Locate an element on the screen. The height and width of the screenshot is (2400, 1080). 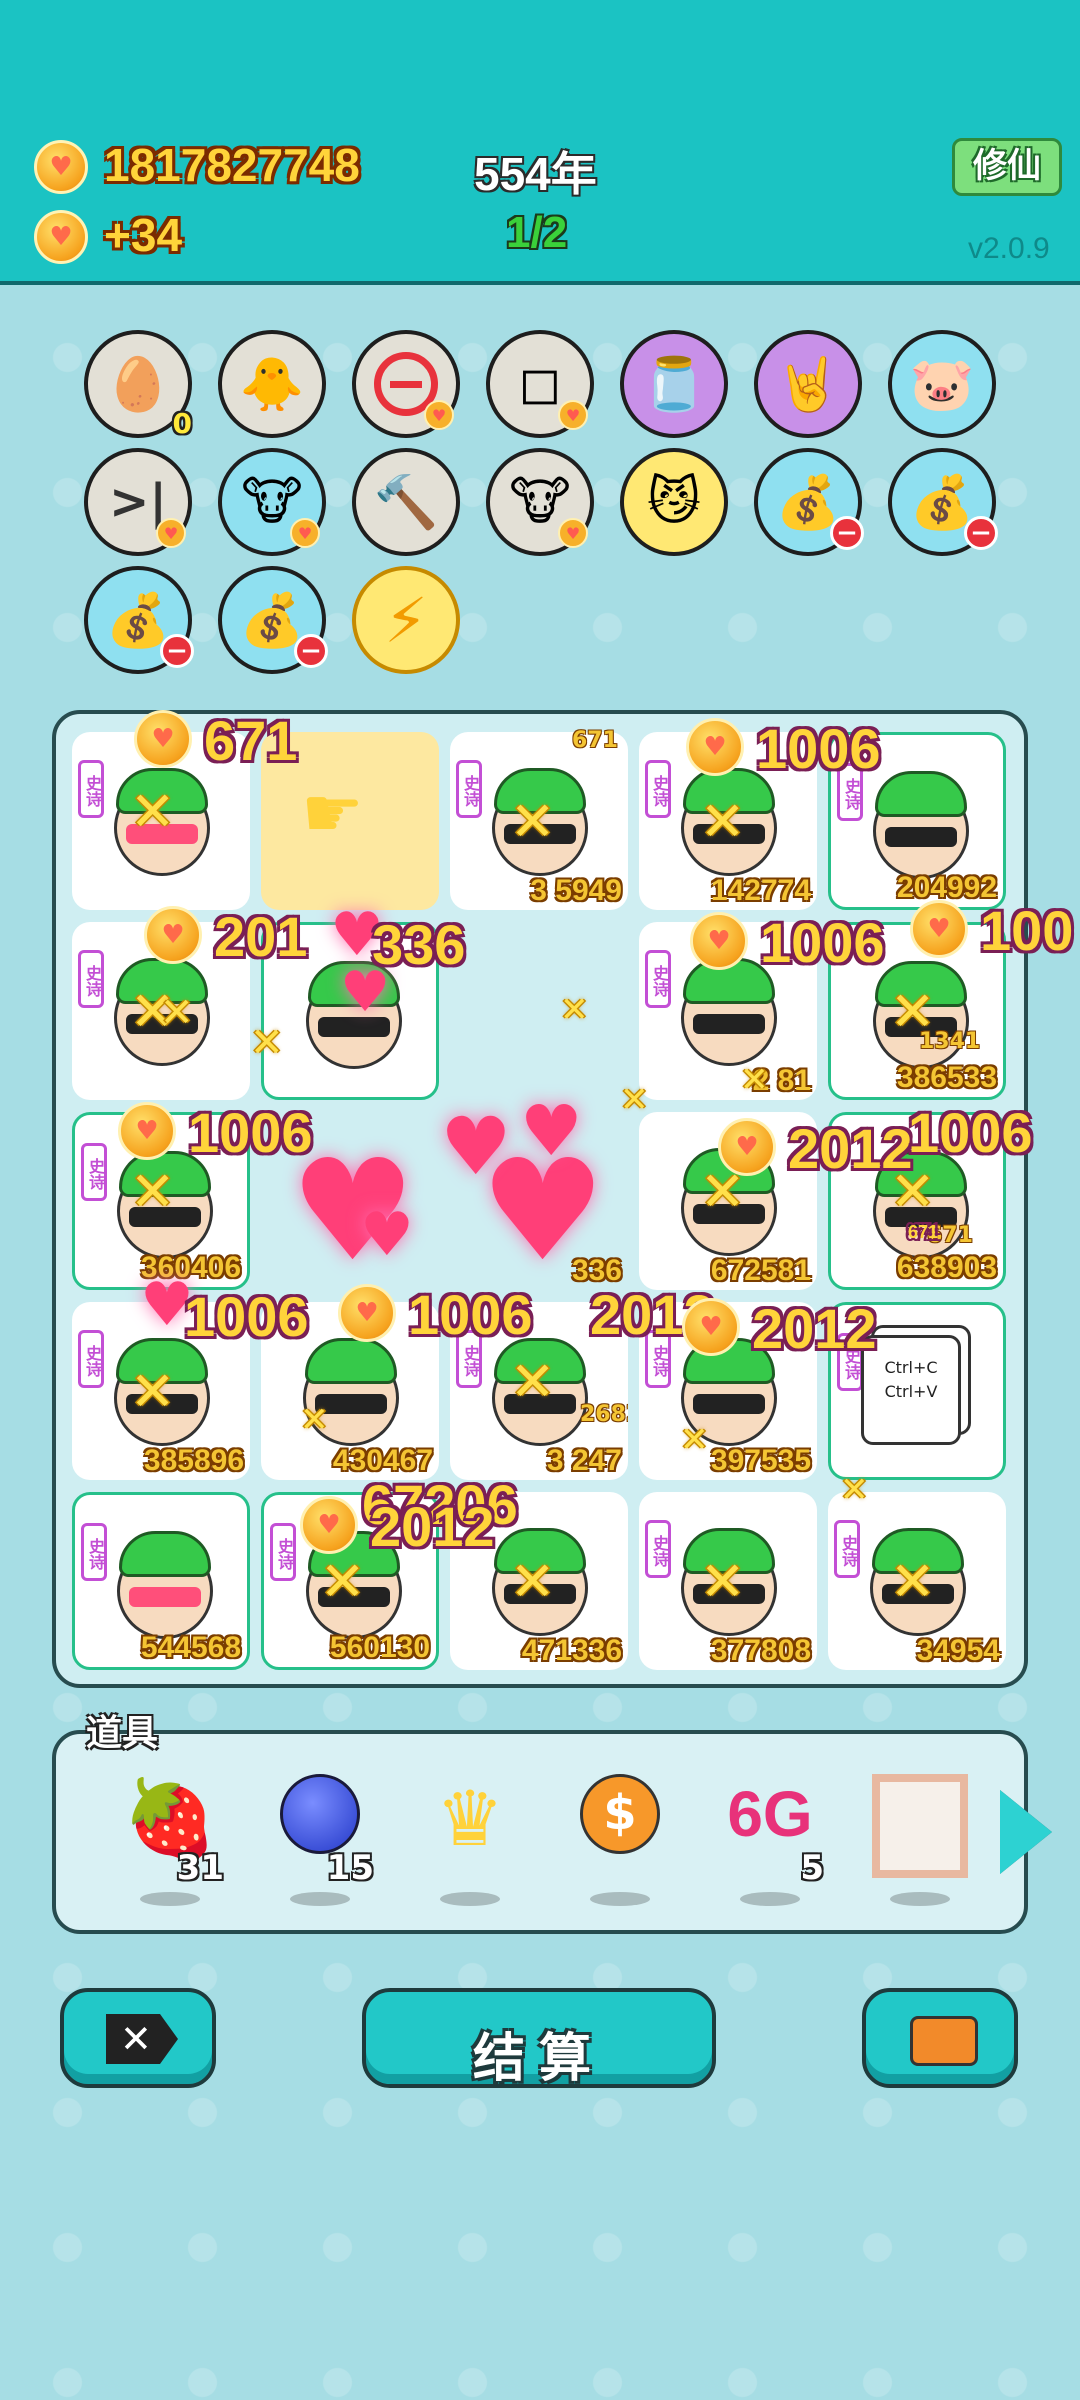
items-panel: 🍓 31 15 ♛ $ 6G 5 is located at coordinates (540, 1832).